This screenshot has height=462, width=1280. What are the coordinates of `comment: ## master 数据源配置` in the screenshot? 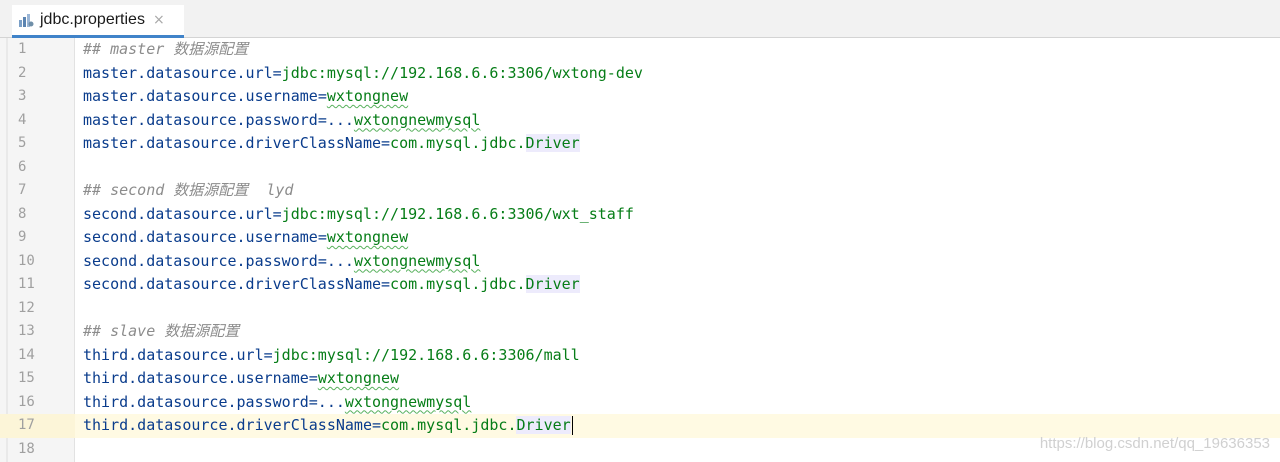 It's located at (166, 49).